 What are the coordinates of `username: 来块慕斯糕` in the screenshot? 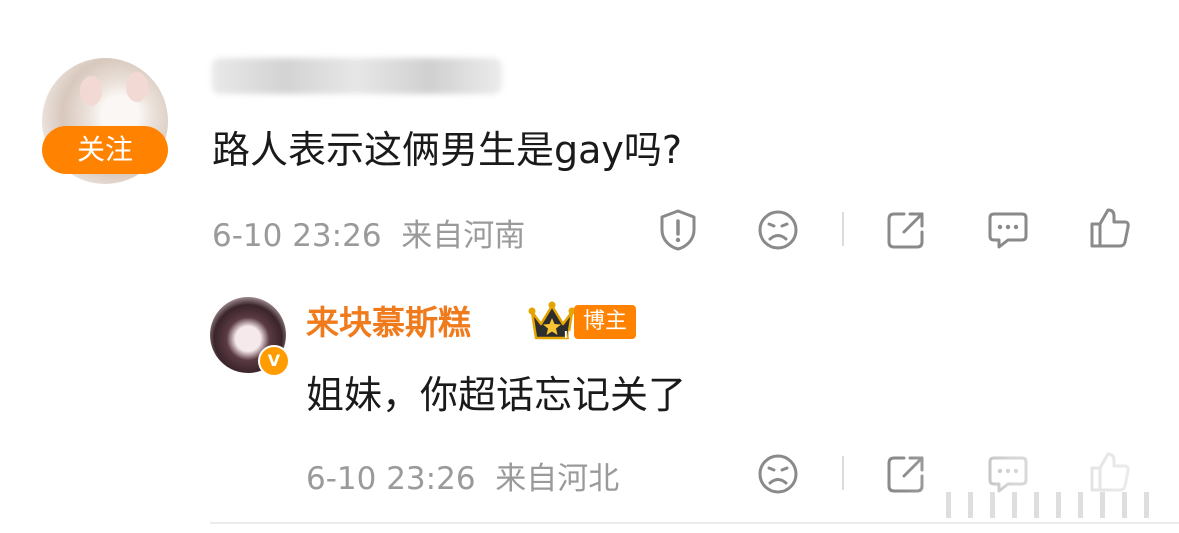 It's located at (388, 323).